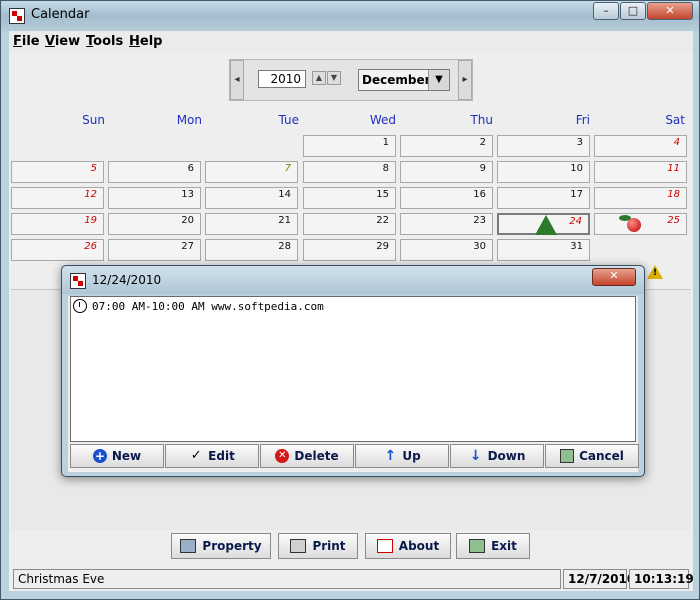  I want to click on menu-view: View, so click(62, 41).